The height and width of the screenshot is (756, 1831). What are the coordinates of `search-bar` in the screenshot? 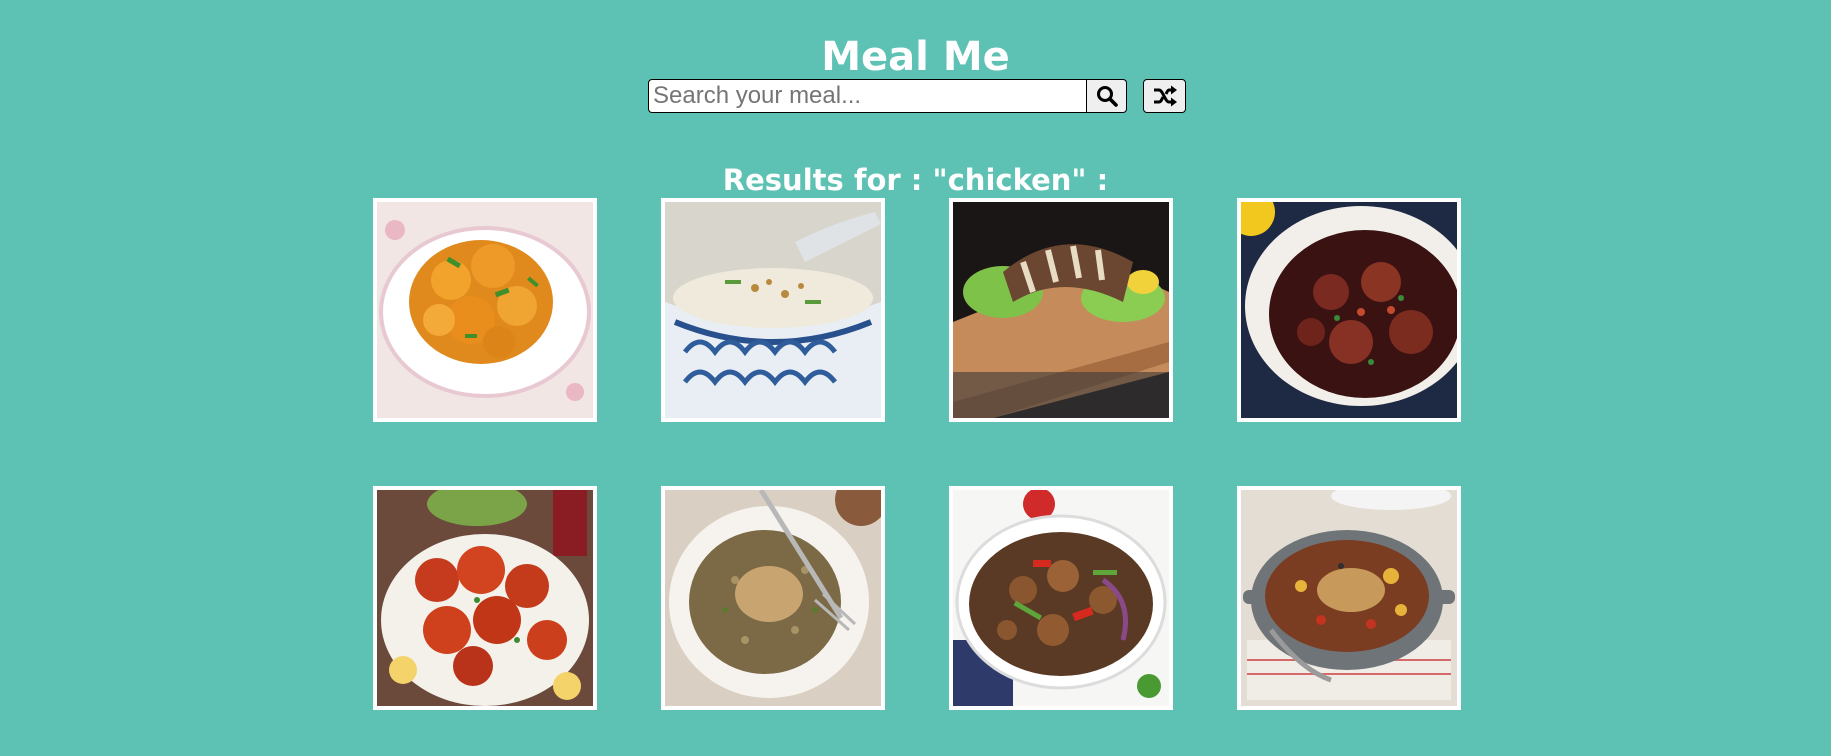 It's located at (917, 96).